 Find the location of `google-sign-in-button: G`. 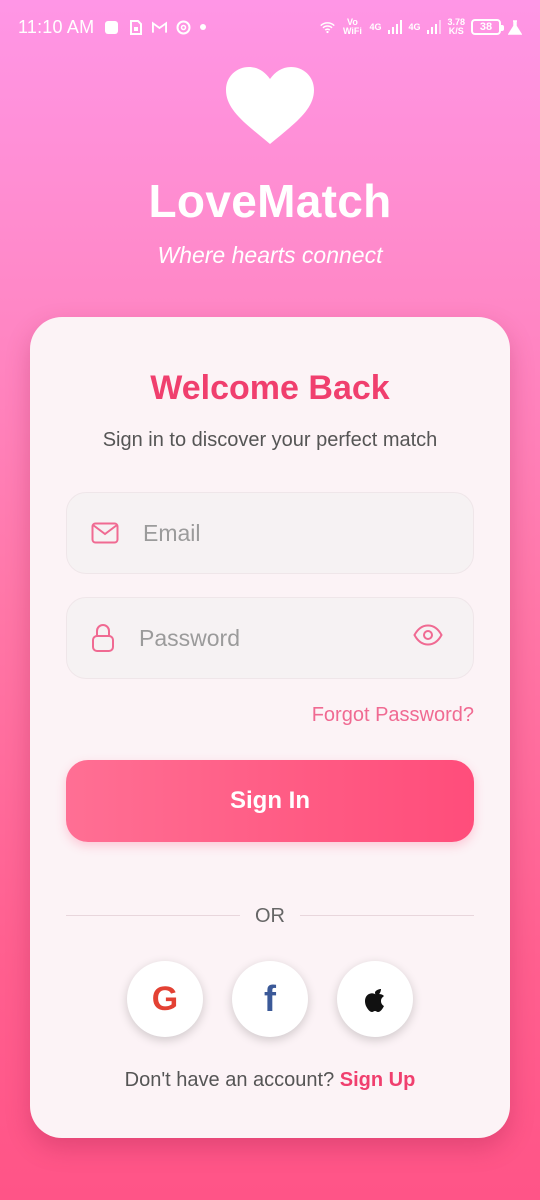

google-sign-in-button: G is located at coordinates (165, 999).